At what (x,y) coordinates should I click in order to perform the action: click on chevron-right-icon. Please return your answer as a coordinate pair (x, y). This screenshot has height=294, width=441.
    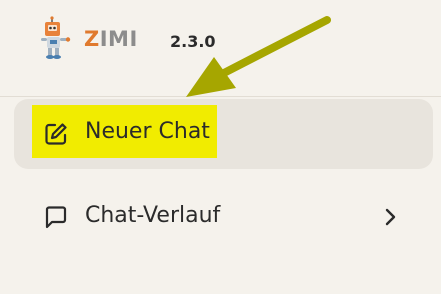
    Looking at the image, I should click on (391, 217).